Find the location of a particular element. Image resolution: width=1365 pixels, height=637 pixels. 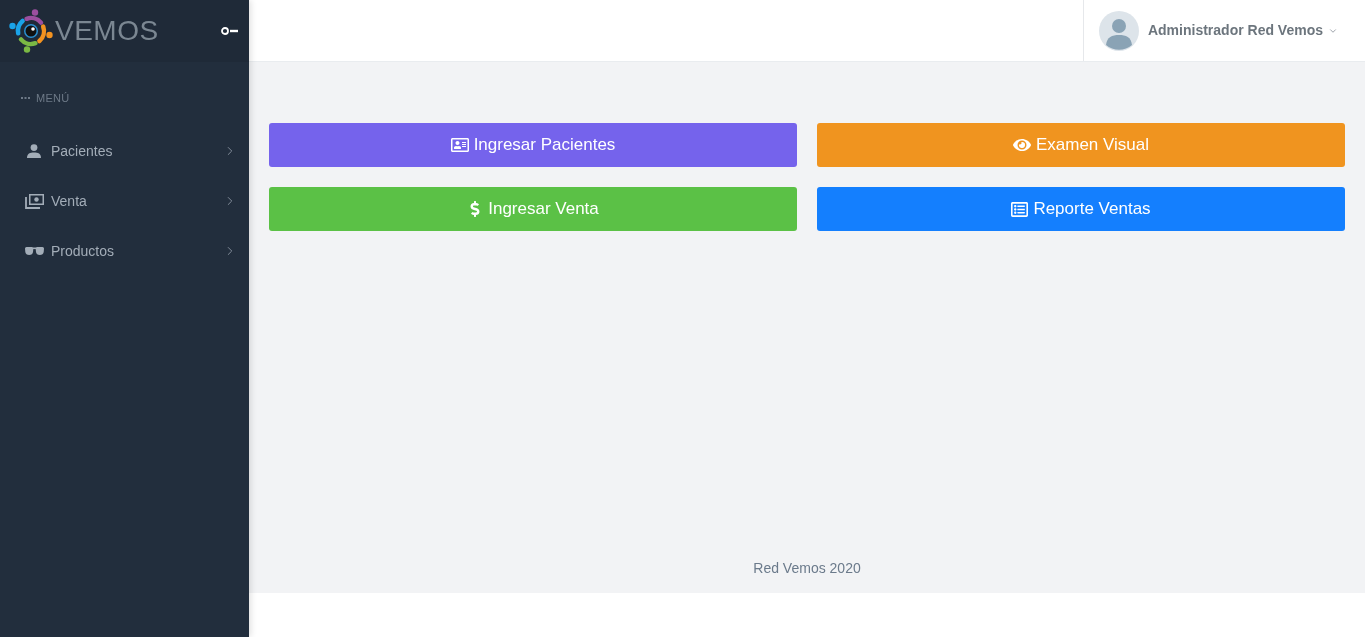

sidebar-menu-item: Productos is located at coordinates (124, 251).